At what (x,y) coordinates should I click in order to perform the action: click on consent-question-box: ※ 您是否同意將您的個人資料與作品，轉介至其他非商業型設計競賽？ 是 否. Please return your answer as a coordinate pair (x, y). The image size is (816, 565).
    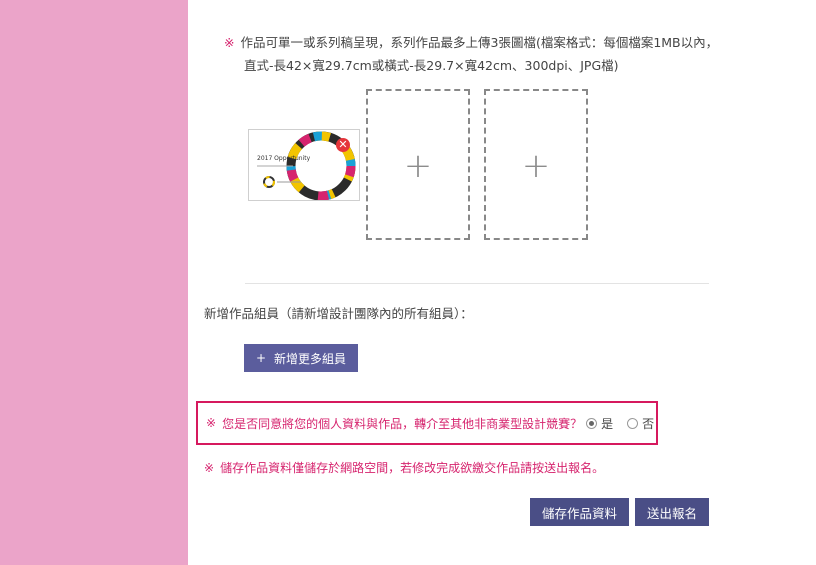
    Looking at the image, I should click on (427, 423).